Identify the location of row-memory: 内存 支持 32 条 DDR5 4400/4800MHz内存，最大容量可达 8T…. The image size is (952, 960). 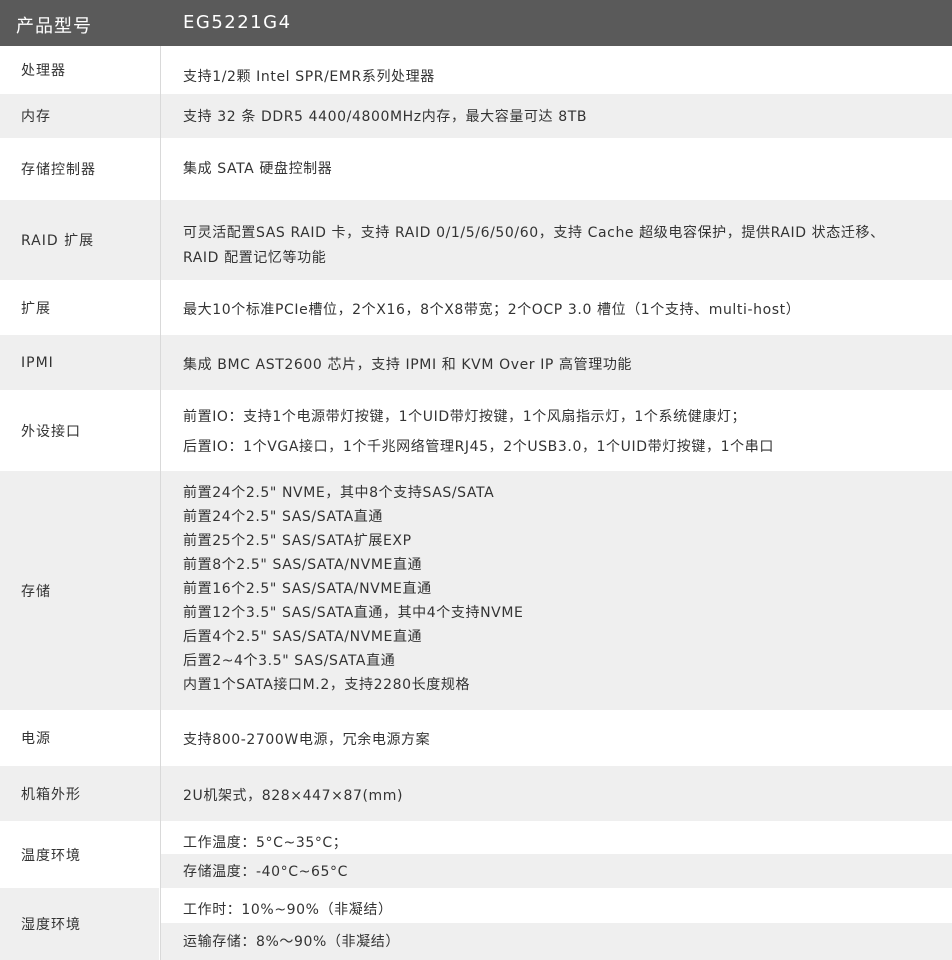
(476, 116).